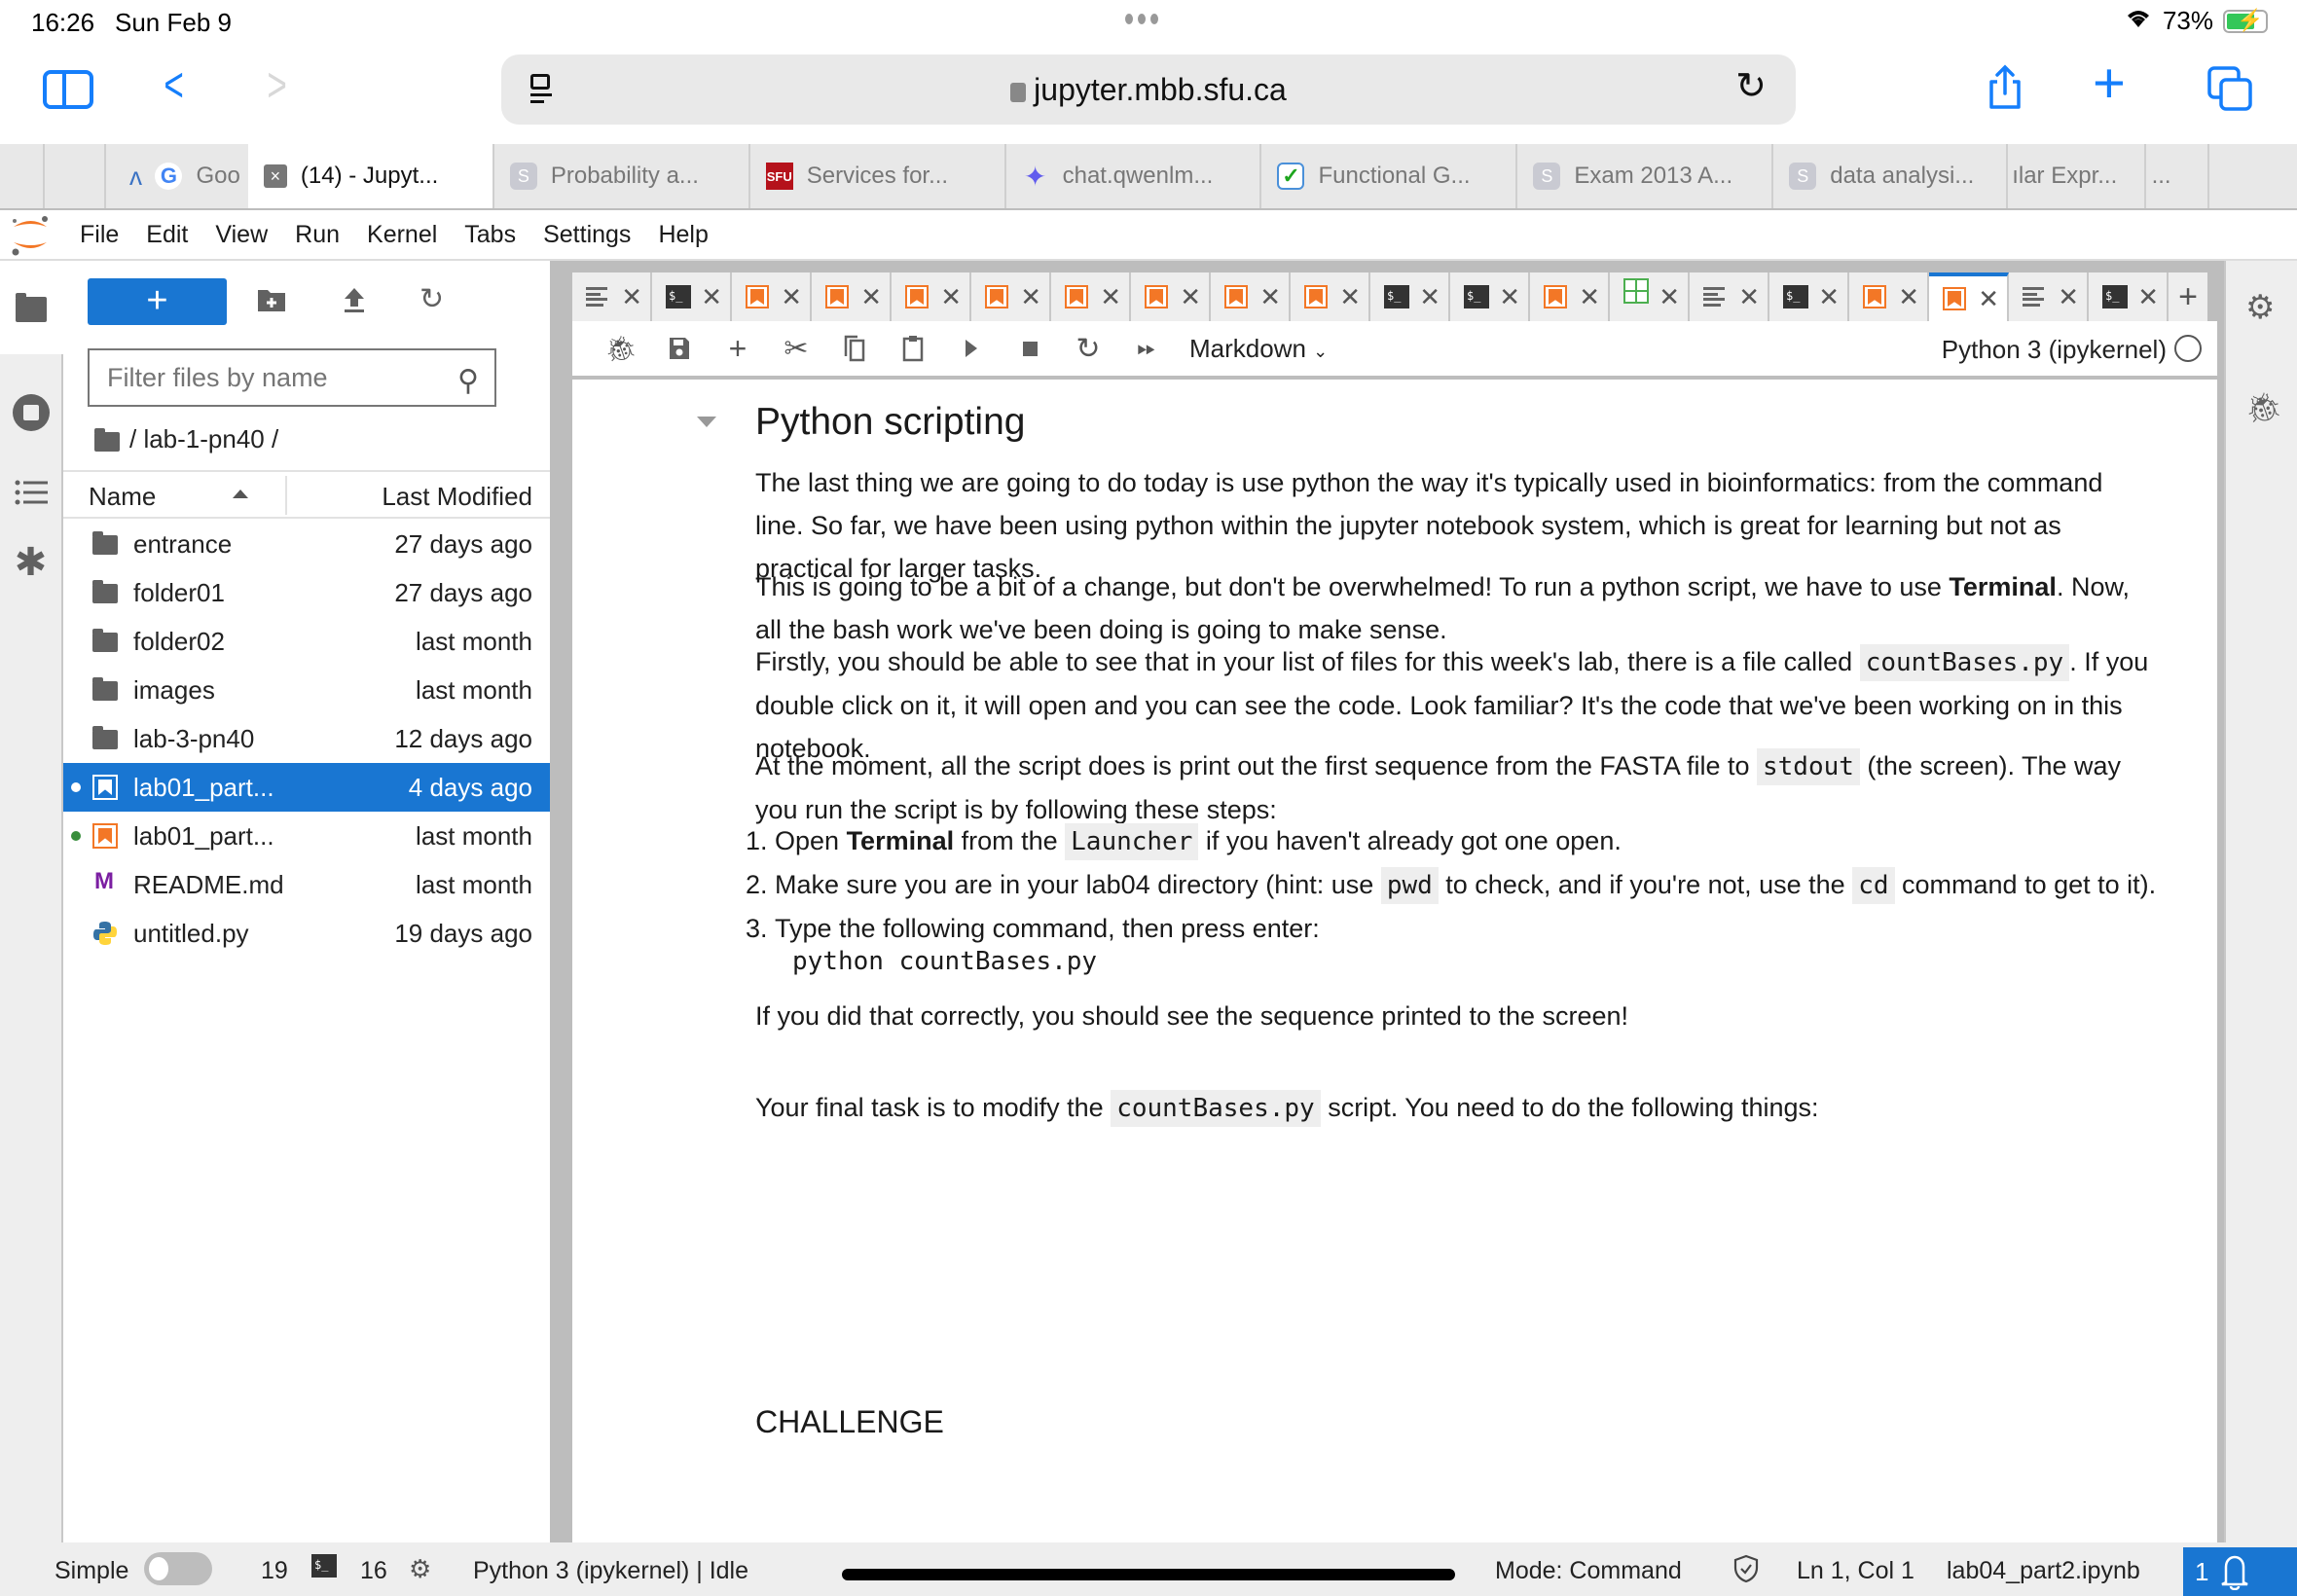 The width and height of the screenshot is (2297, 1596). Describe the element at coordinates (306, 934) in the screenshot. I see `file-row: untitled.py 19 days ago` at that location.